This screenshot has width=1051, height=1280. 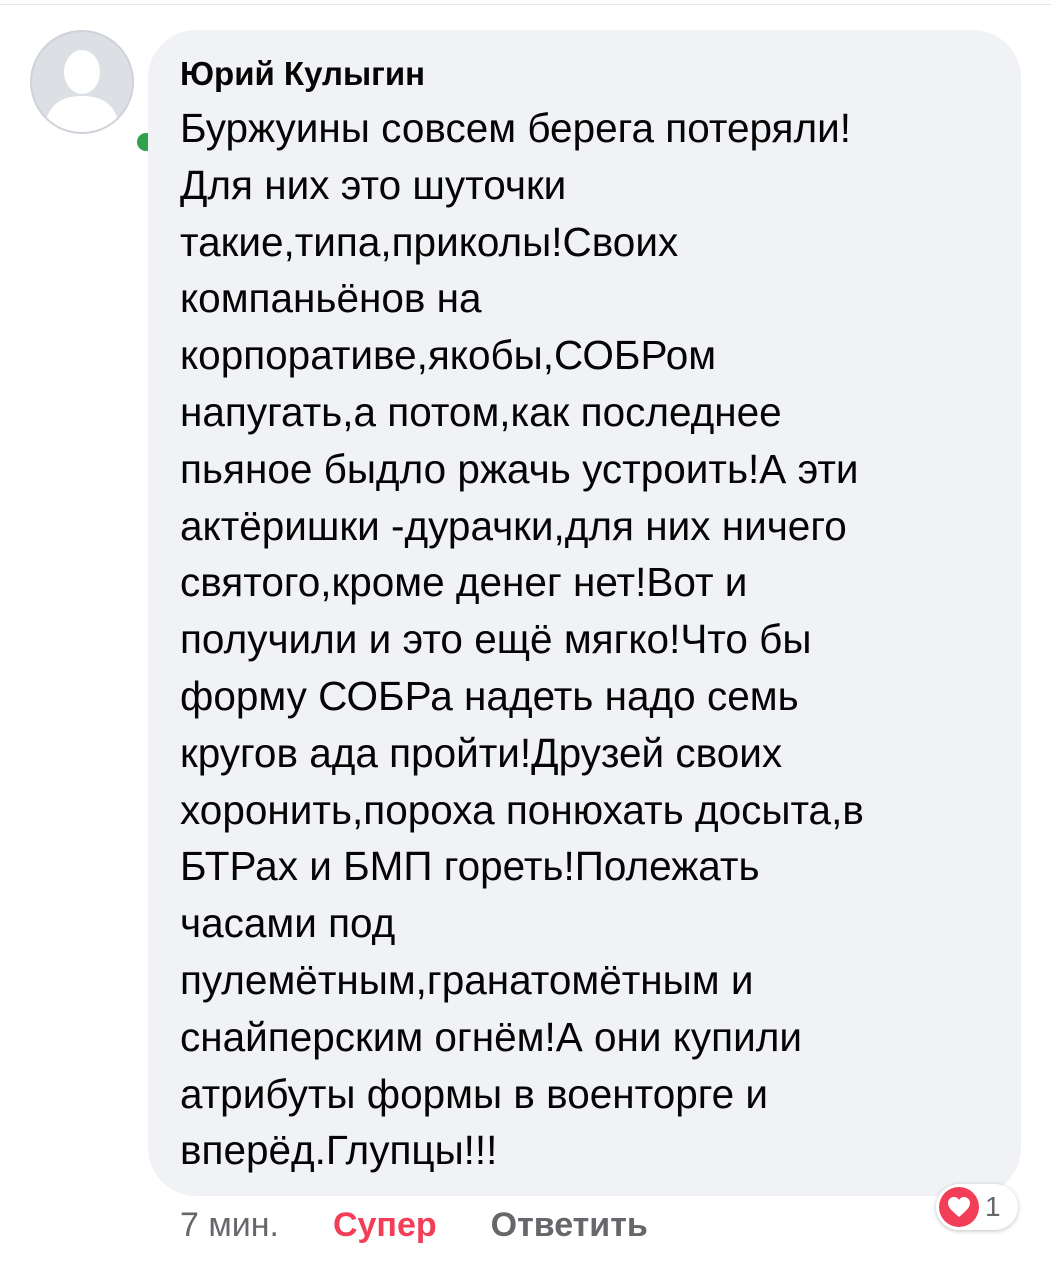 I want to click on top-divider, so click(x=525, y=4).